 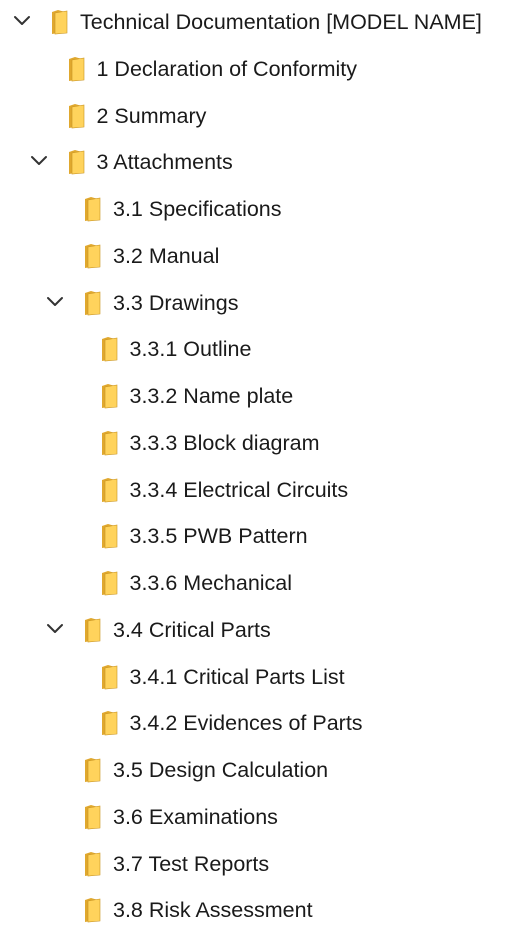 I want to click on tree-item-3-1-specifications: 3.1 Specifications, so click(x=263, y=209).